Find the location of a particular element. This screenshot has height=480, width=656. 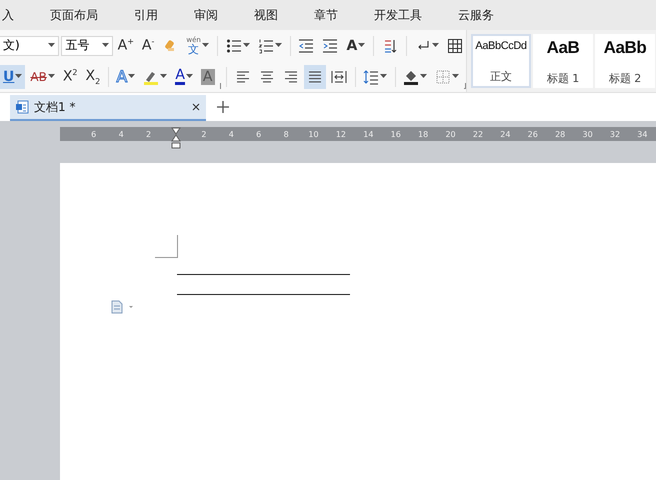

menu-tab: 引用 is located at coordinates (146, 15).